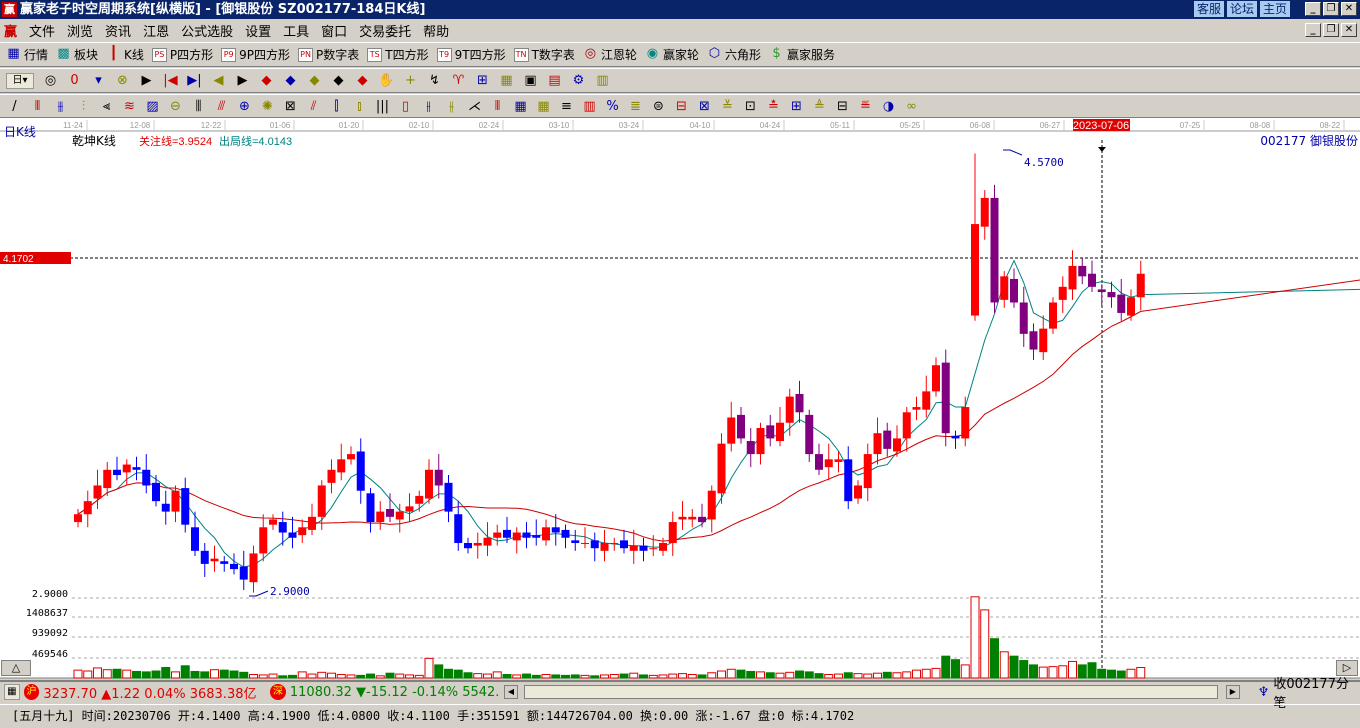  Describe the element at coordinates (1330, 125) in the screenshot. I see `date-tick-label: 08-22` at that location.